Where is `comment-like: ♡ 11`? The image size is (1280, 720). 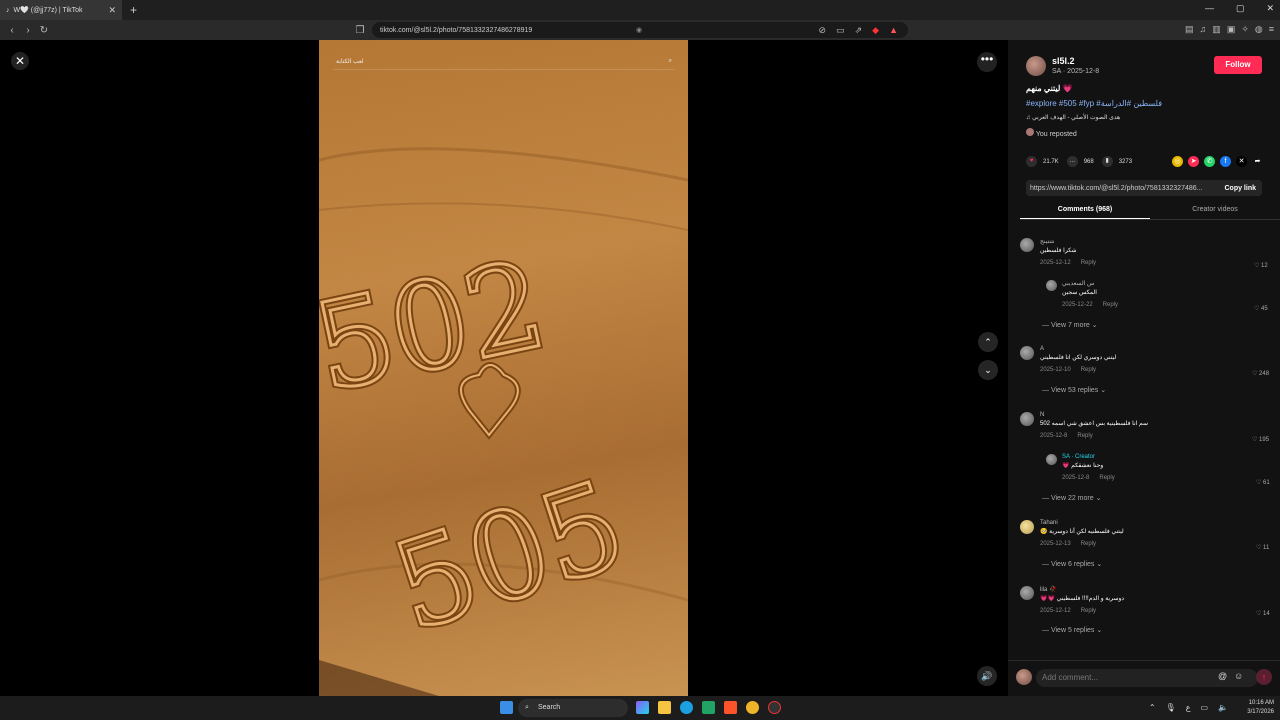 comment-like: ♡ 11 is located at coordinates (1262, 547).